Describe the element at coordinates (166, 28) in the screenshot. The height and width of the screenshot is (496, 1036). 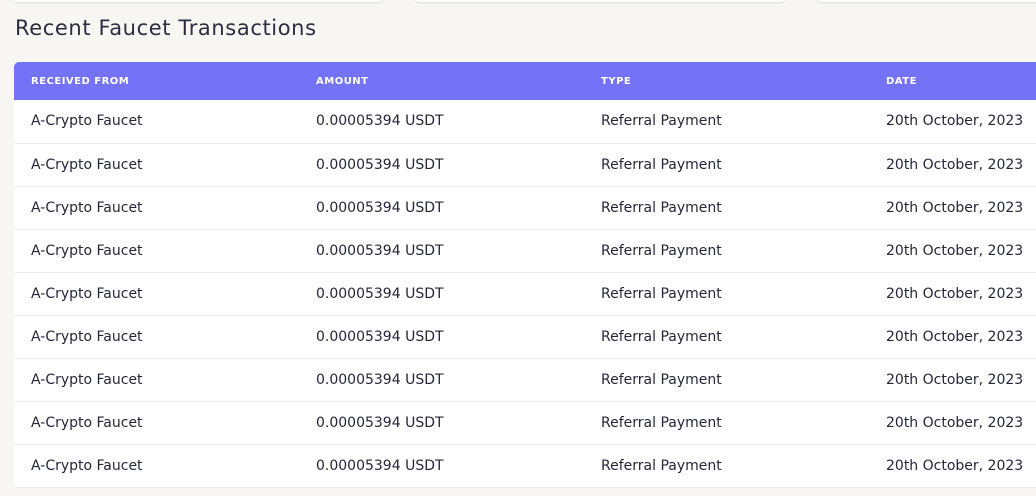
I see `section-title: Recent Faucet Transactions` at that location.